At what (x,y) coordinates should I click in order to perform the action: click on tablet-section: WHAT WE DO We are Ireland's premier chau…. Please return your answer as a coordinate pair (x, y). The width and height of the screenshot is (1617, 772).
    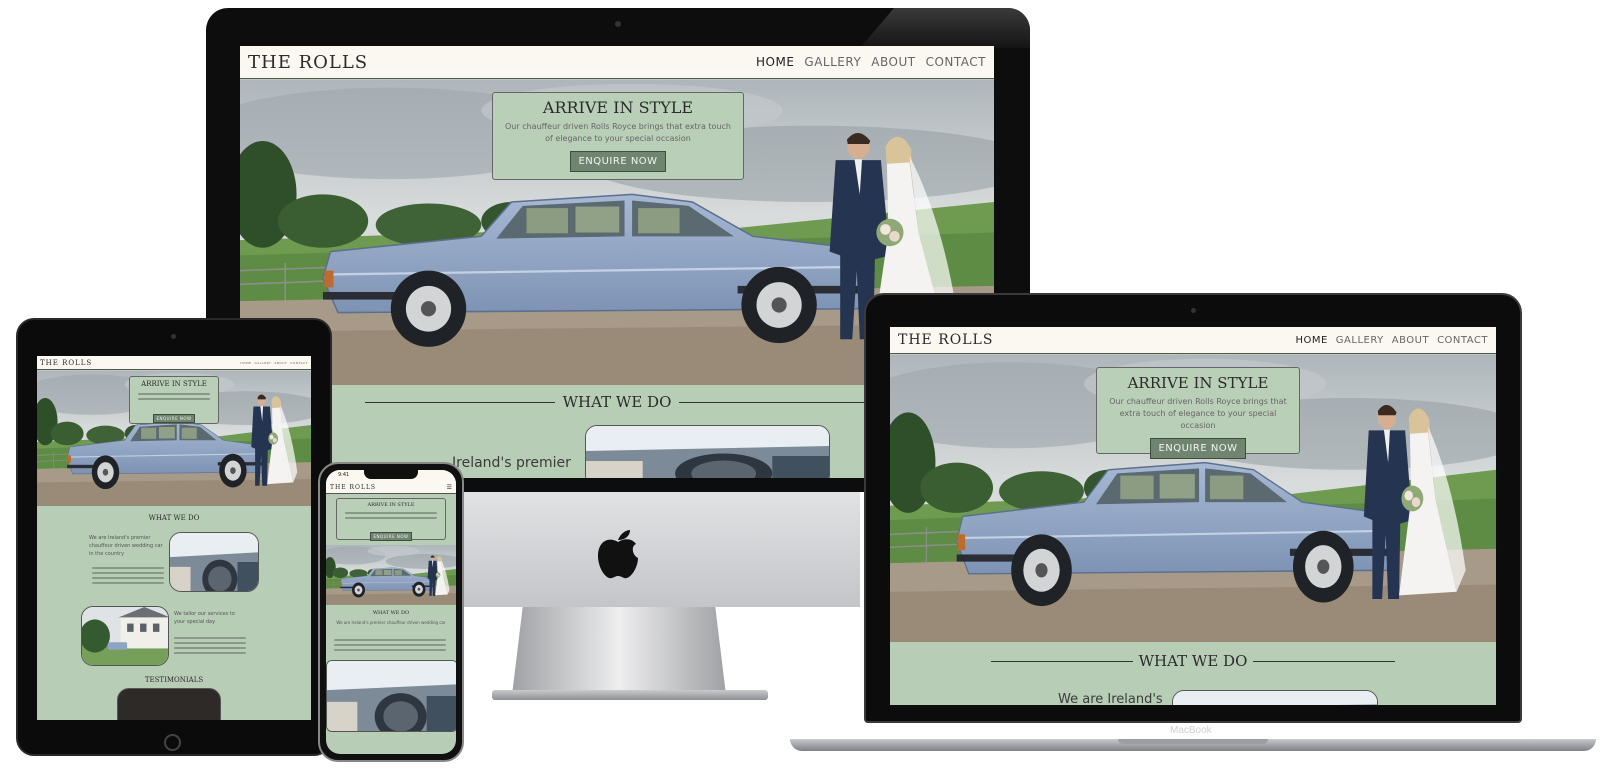
    Looking at the image, I should click on (174, 613).